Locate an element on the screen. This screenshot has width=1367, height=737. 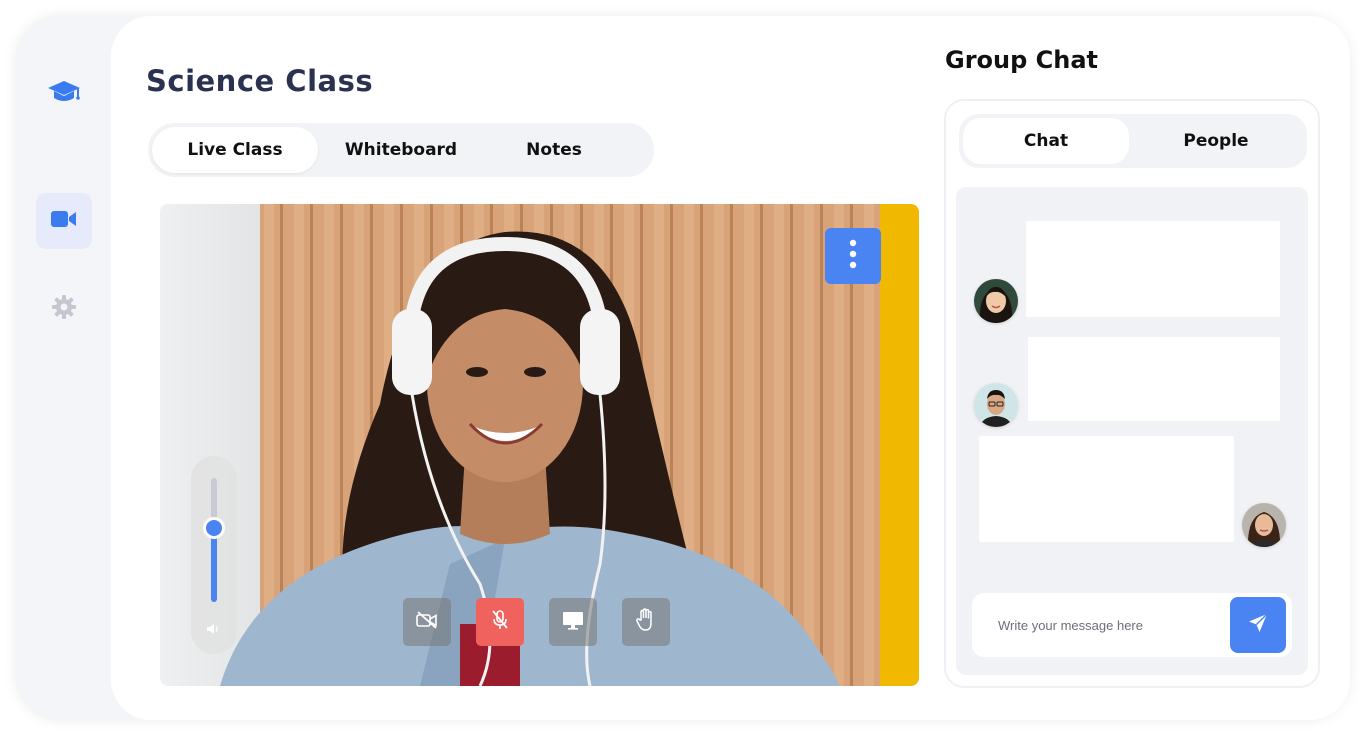
camera-off-icon is located at coordinates (427, 622).